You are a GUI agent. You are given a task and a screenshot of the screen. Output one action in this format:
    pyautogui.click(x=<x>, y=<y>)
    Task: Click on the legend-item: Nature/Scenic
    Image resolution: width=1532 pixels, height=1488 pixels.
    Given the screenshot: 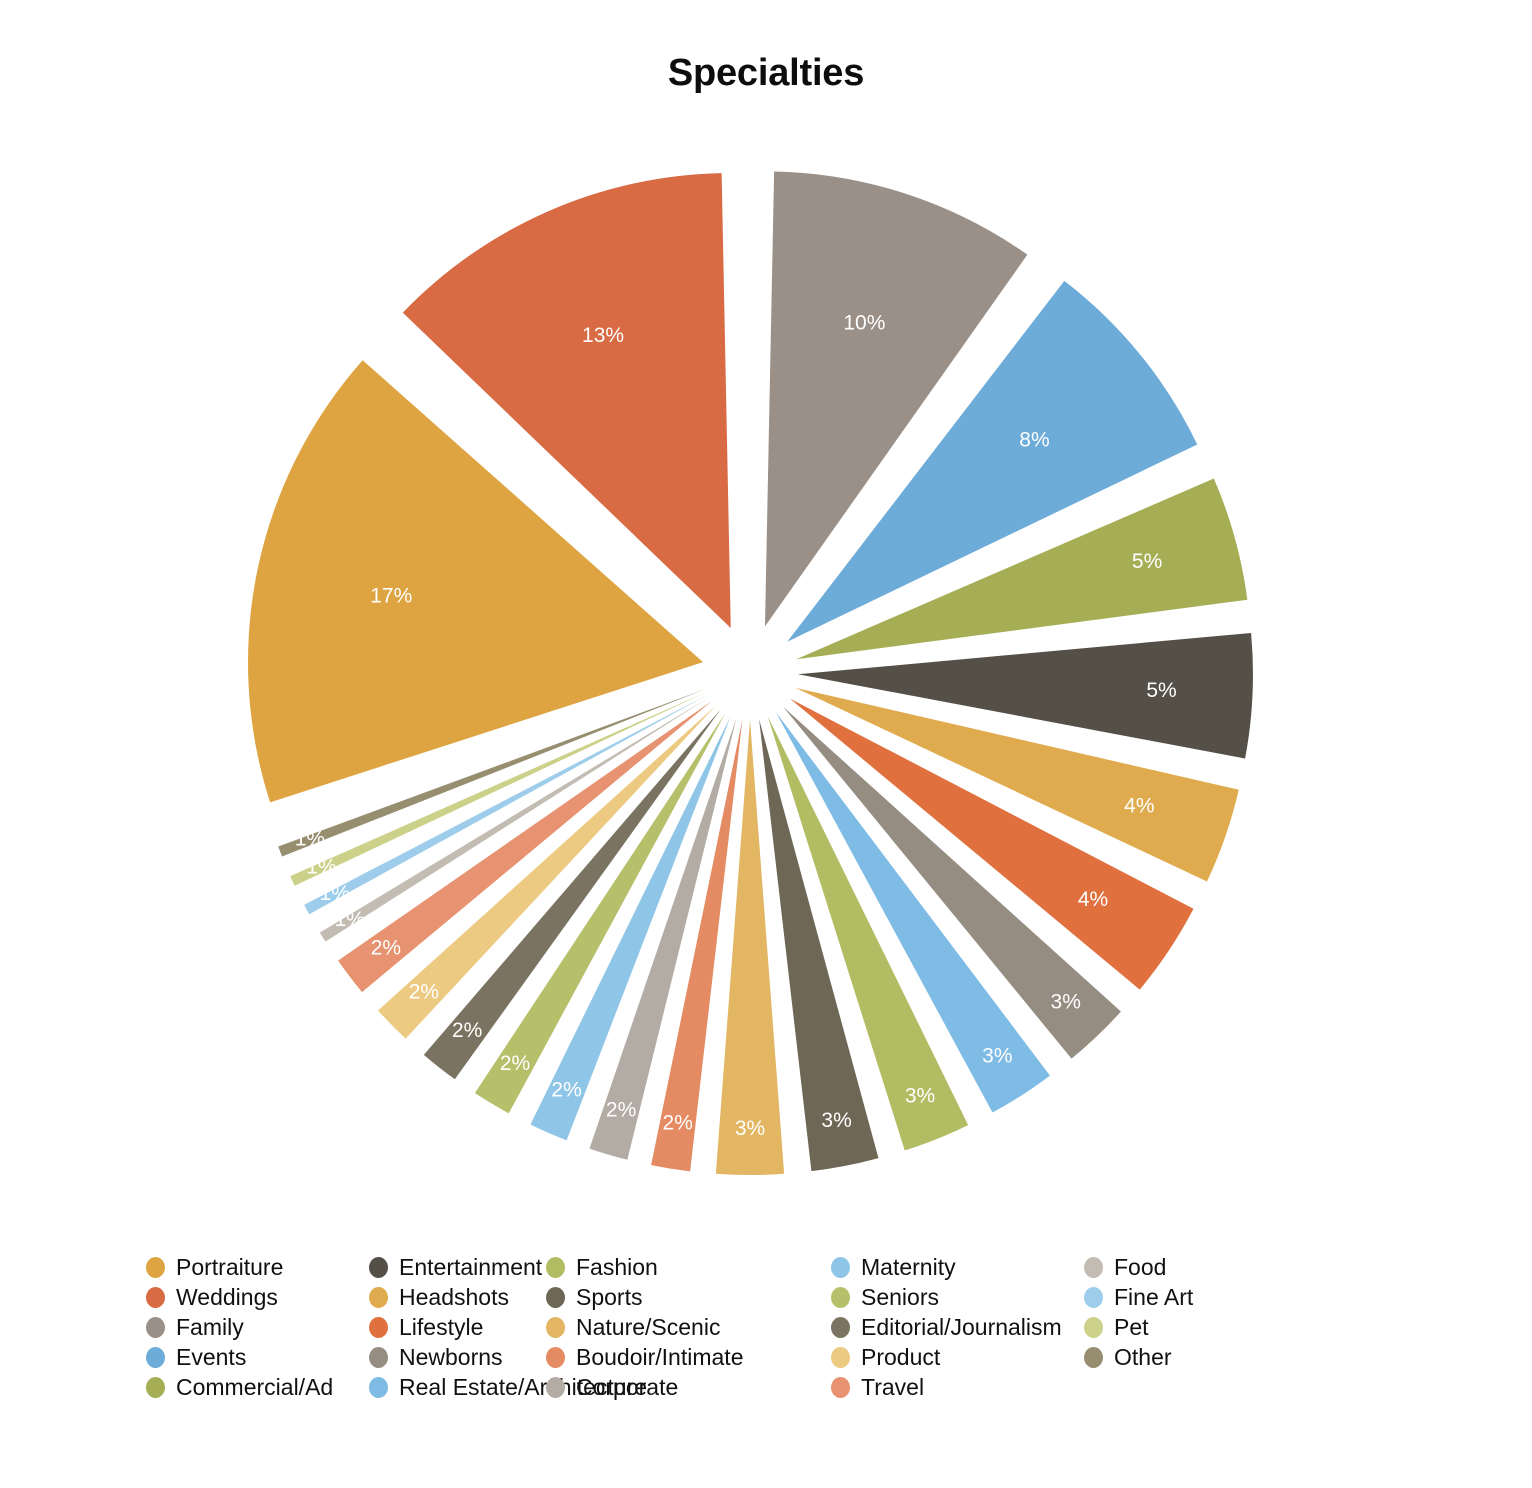 What is the action you would take?
    pyautogui.click(x=688, y=1327)
    